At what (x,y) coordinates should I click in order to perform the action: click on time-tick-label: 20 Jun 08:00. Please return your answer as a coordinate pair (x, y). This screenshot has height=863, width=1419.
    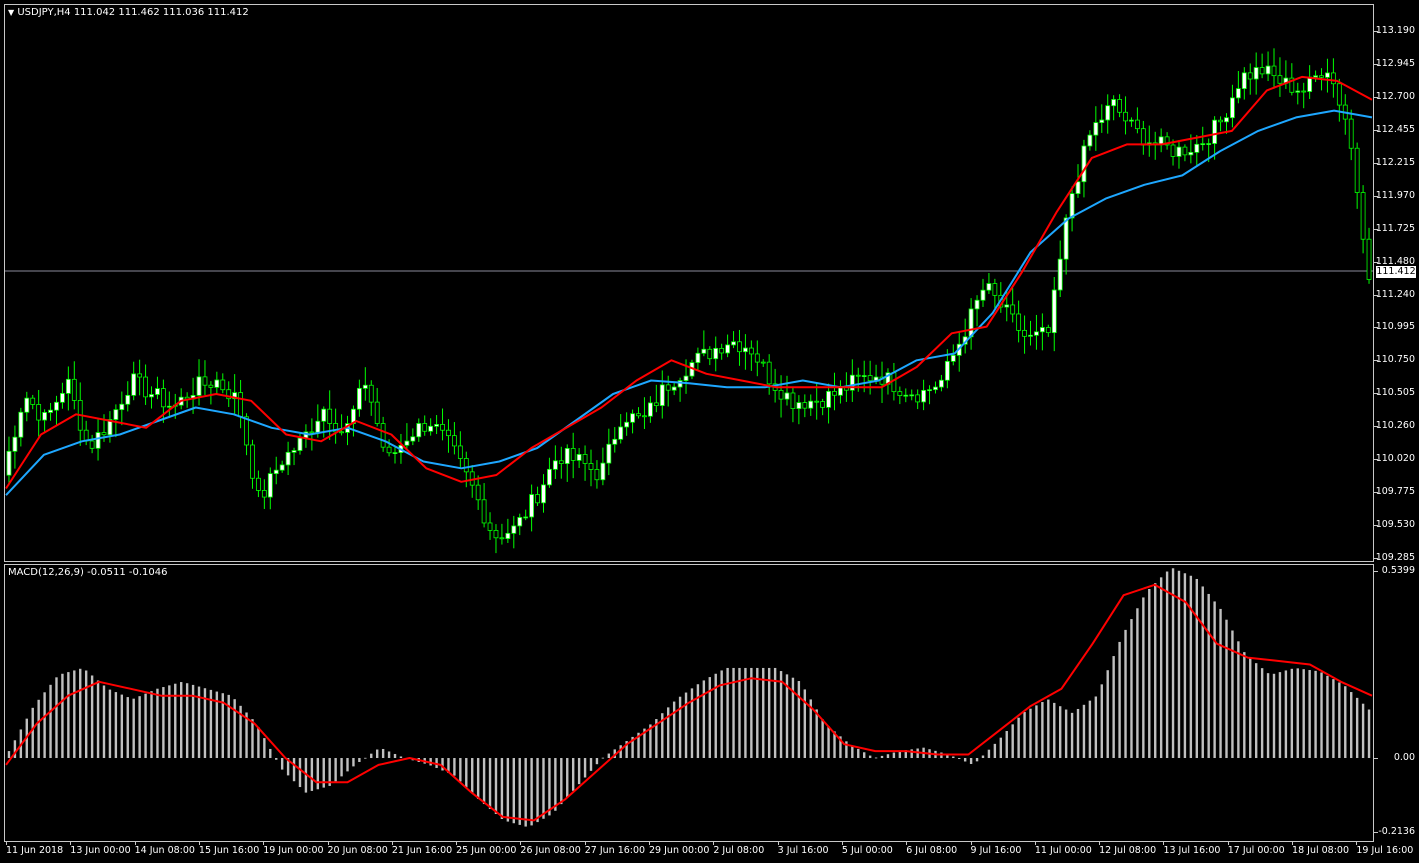
    Looking at the image, I should click on (357, 850).